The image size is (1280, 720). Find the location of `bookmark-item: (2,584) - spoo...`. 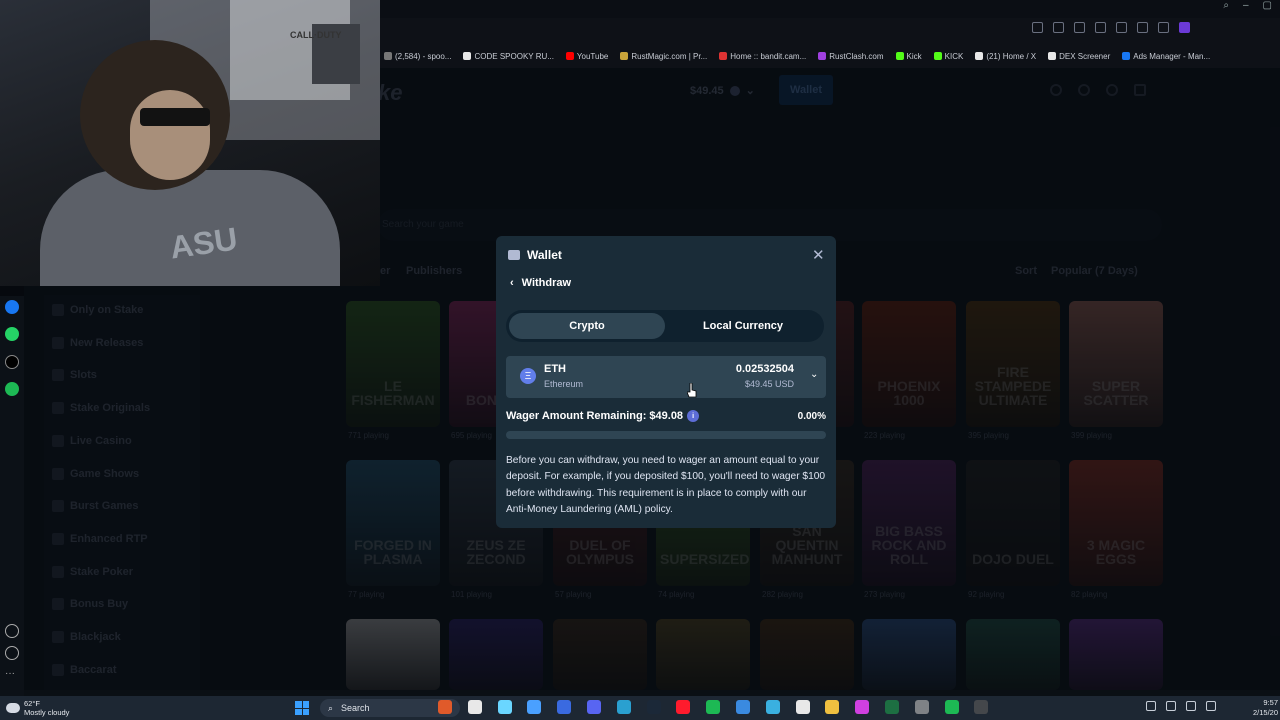

bookmark-item: (2,584) - spoo... is located at coordinates (417, 56).